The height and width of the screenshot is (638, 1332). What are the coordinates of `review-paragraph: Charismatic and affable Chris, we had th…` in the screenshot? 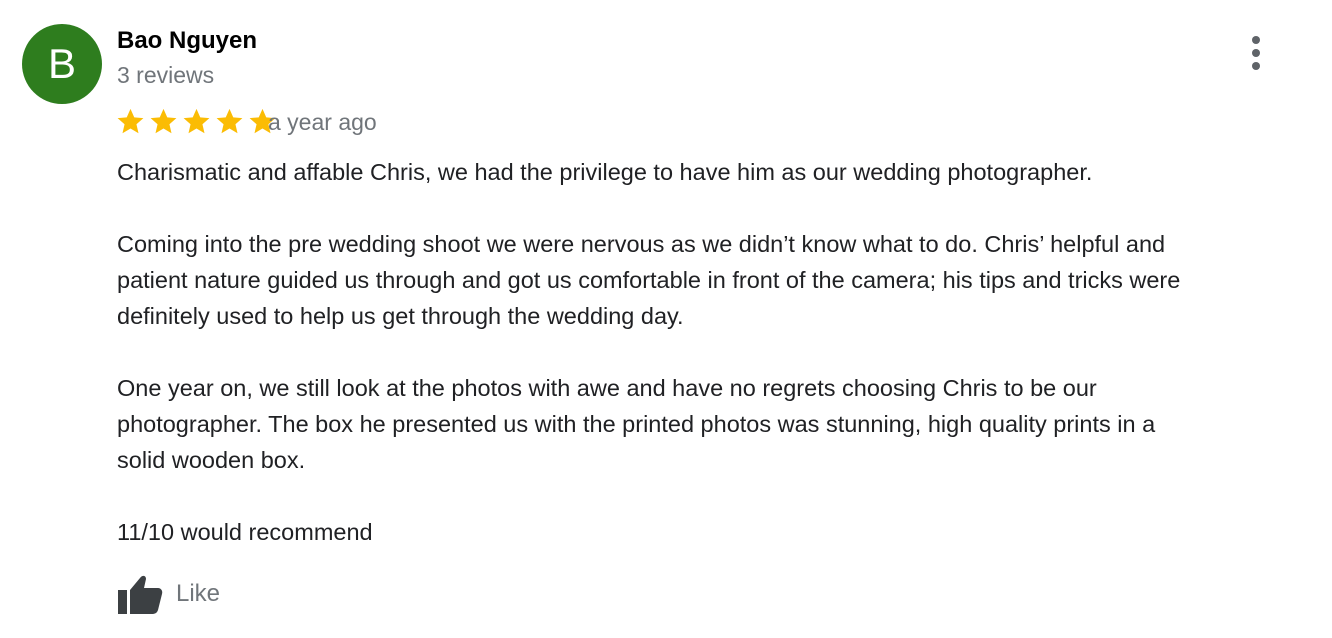 It's located at (605, 172).